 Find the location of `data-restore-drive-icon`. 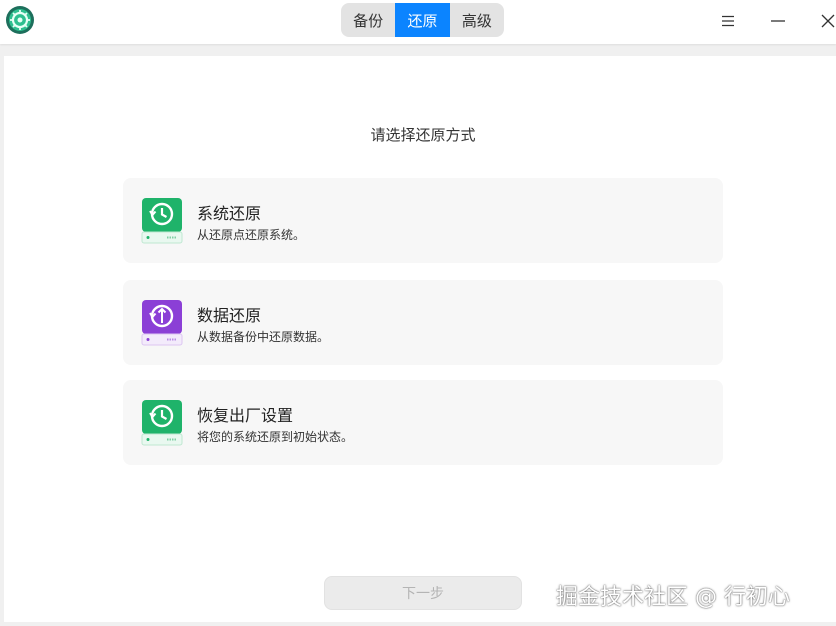

data-restore-drive-icon is located at coordinates (162, 323).